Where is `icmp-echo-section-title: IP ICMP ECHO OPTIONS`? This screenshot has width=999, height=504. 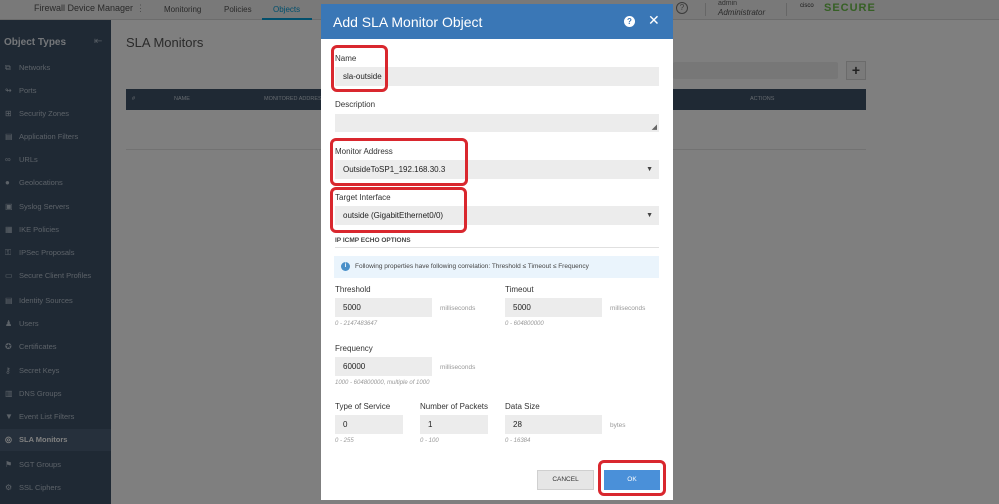 icmp-echo-section-title: IP ICMP ECHO OPTIONS is located at coordinates (373, 240).